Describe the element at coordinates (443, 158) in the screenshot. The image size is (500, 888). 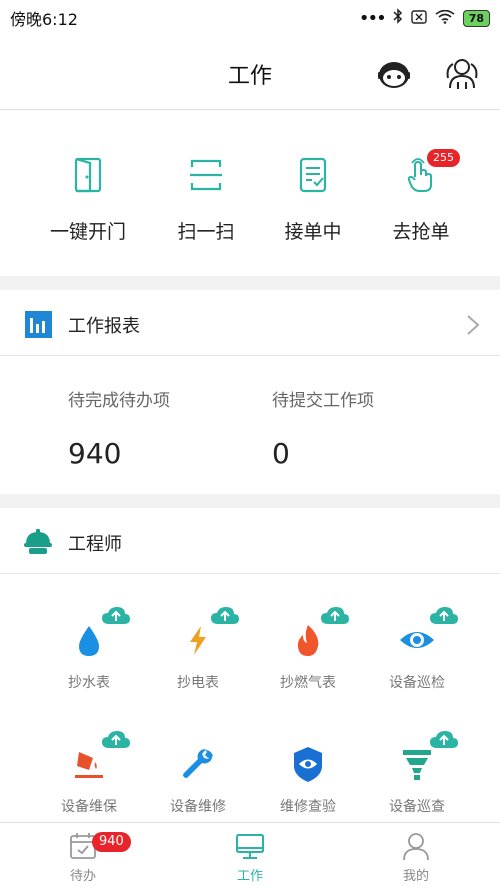
I see `grab-orders-badge: 255` at that location.